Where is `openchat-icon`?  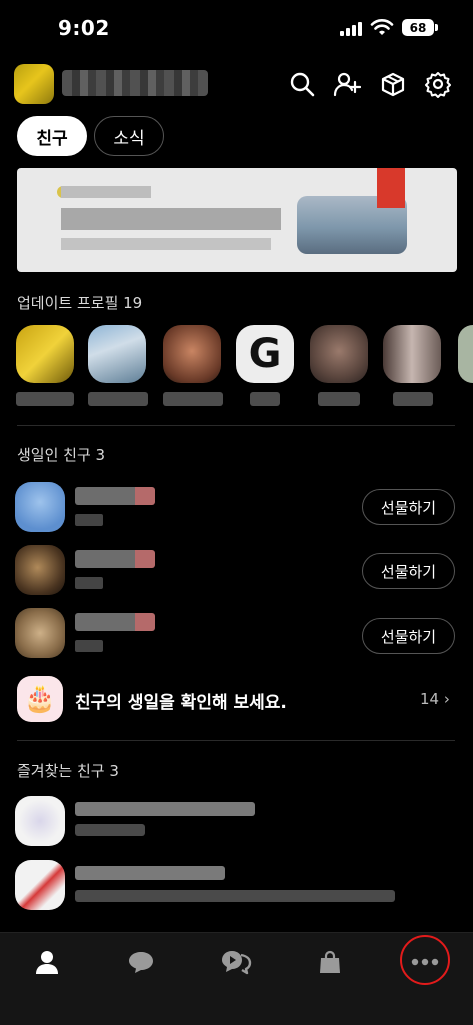
openchat-icon is located at coordinates (237, 963).